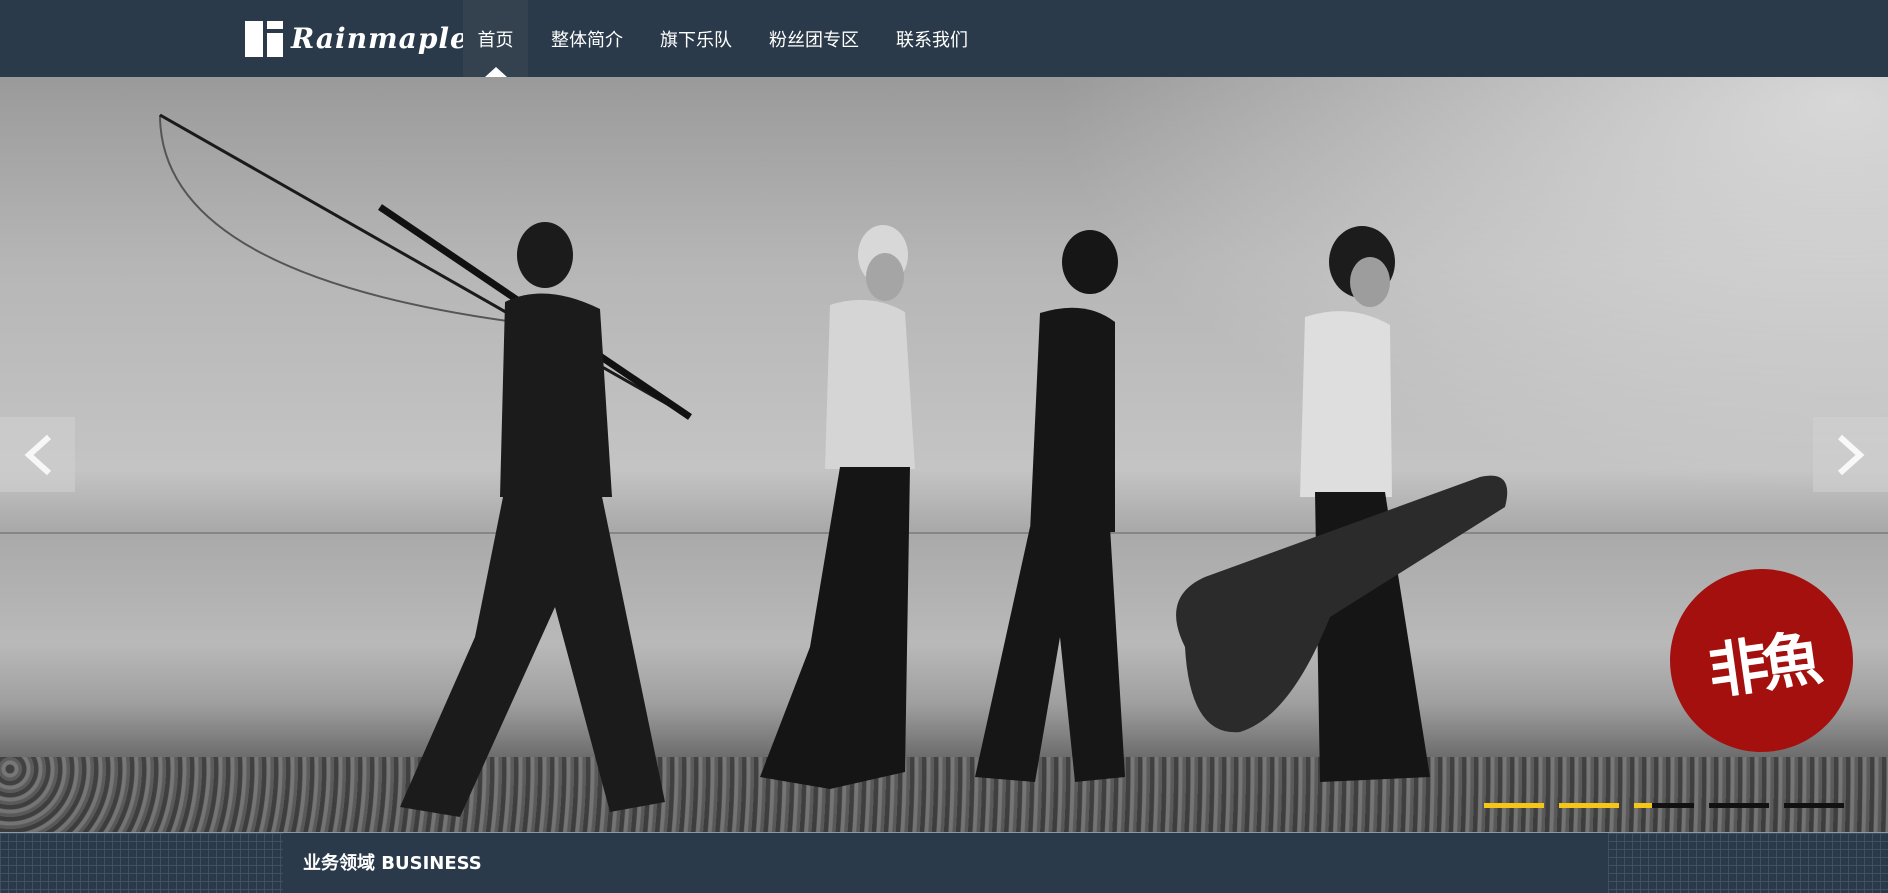  What do you see at coordinates (814, 38) in the screenshot?
I see `nav-item-fans: 粉丝团专区` at bounding box center [814, 38].